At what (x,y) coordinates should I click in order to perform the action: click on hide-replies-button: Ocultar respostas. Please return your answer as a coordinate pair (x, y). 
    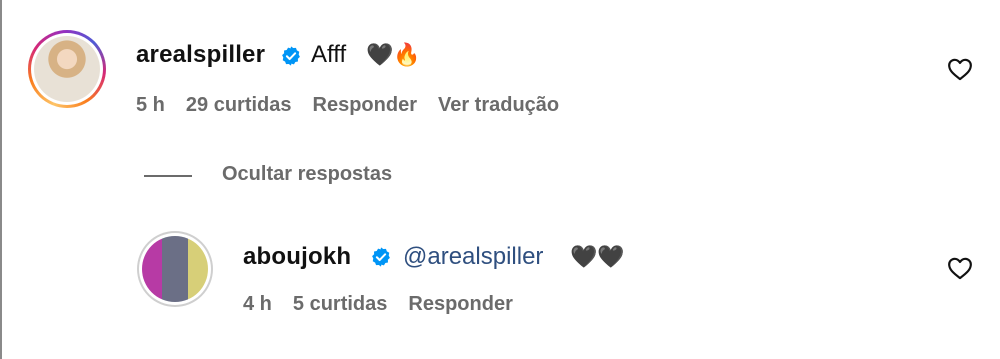
    Looking at the image, I should click on (307, 174).